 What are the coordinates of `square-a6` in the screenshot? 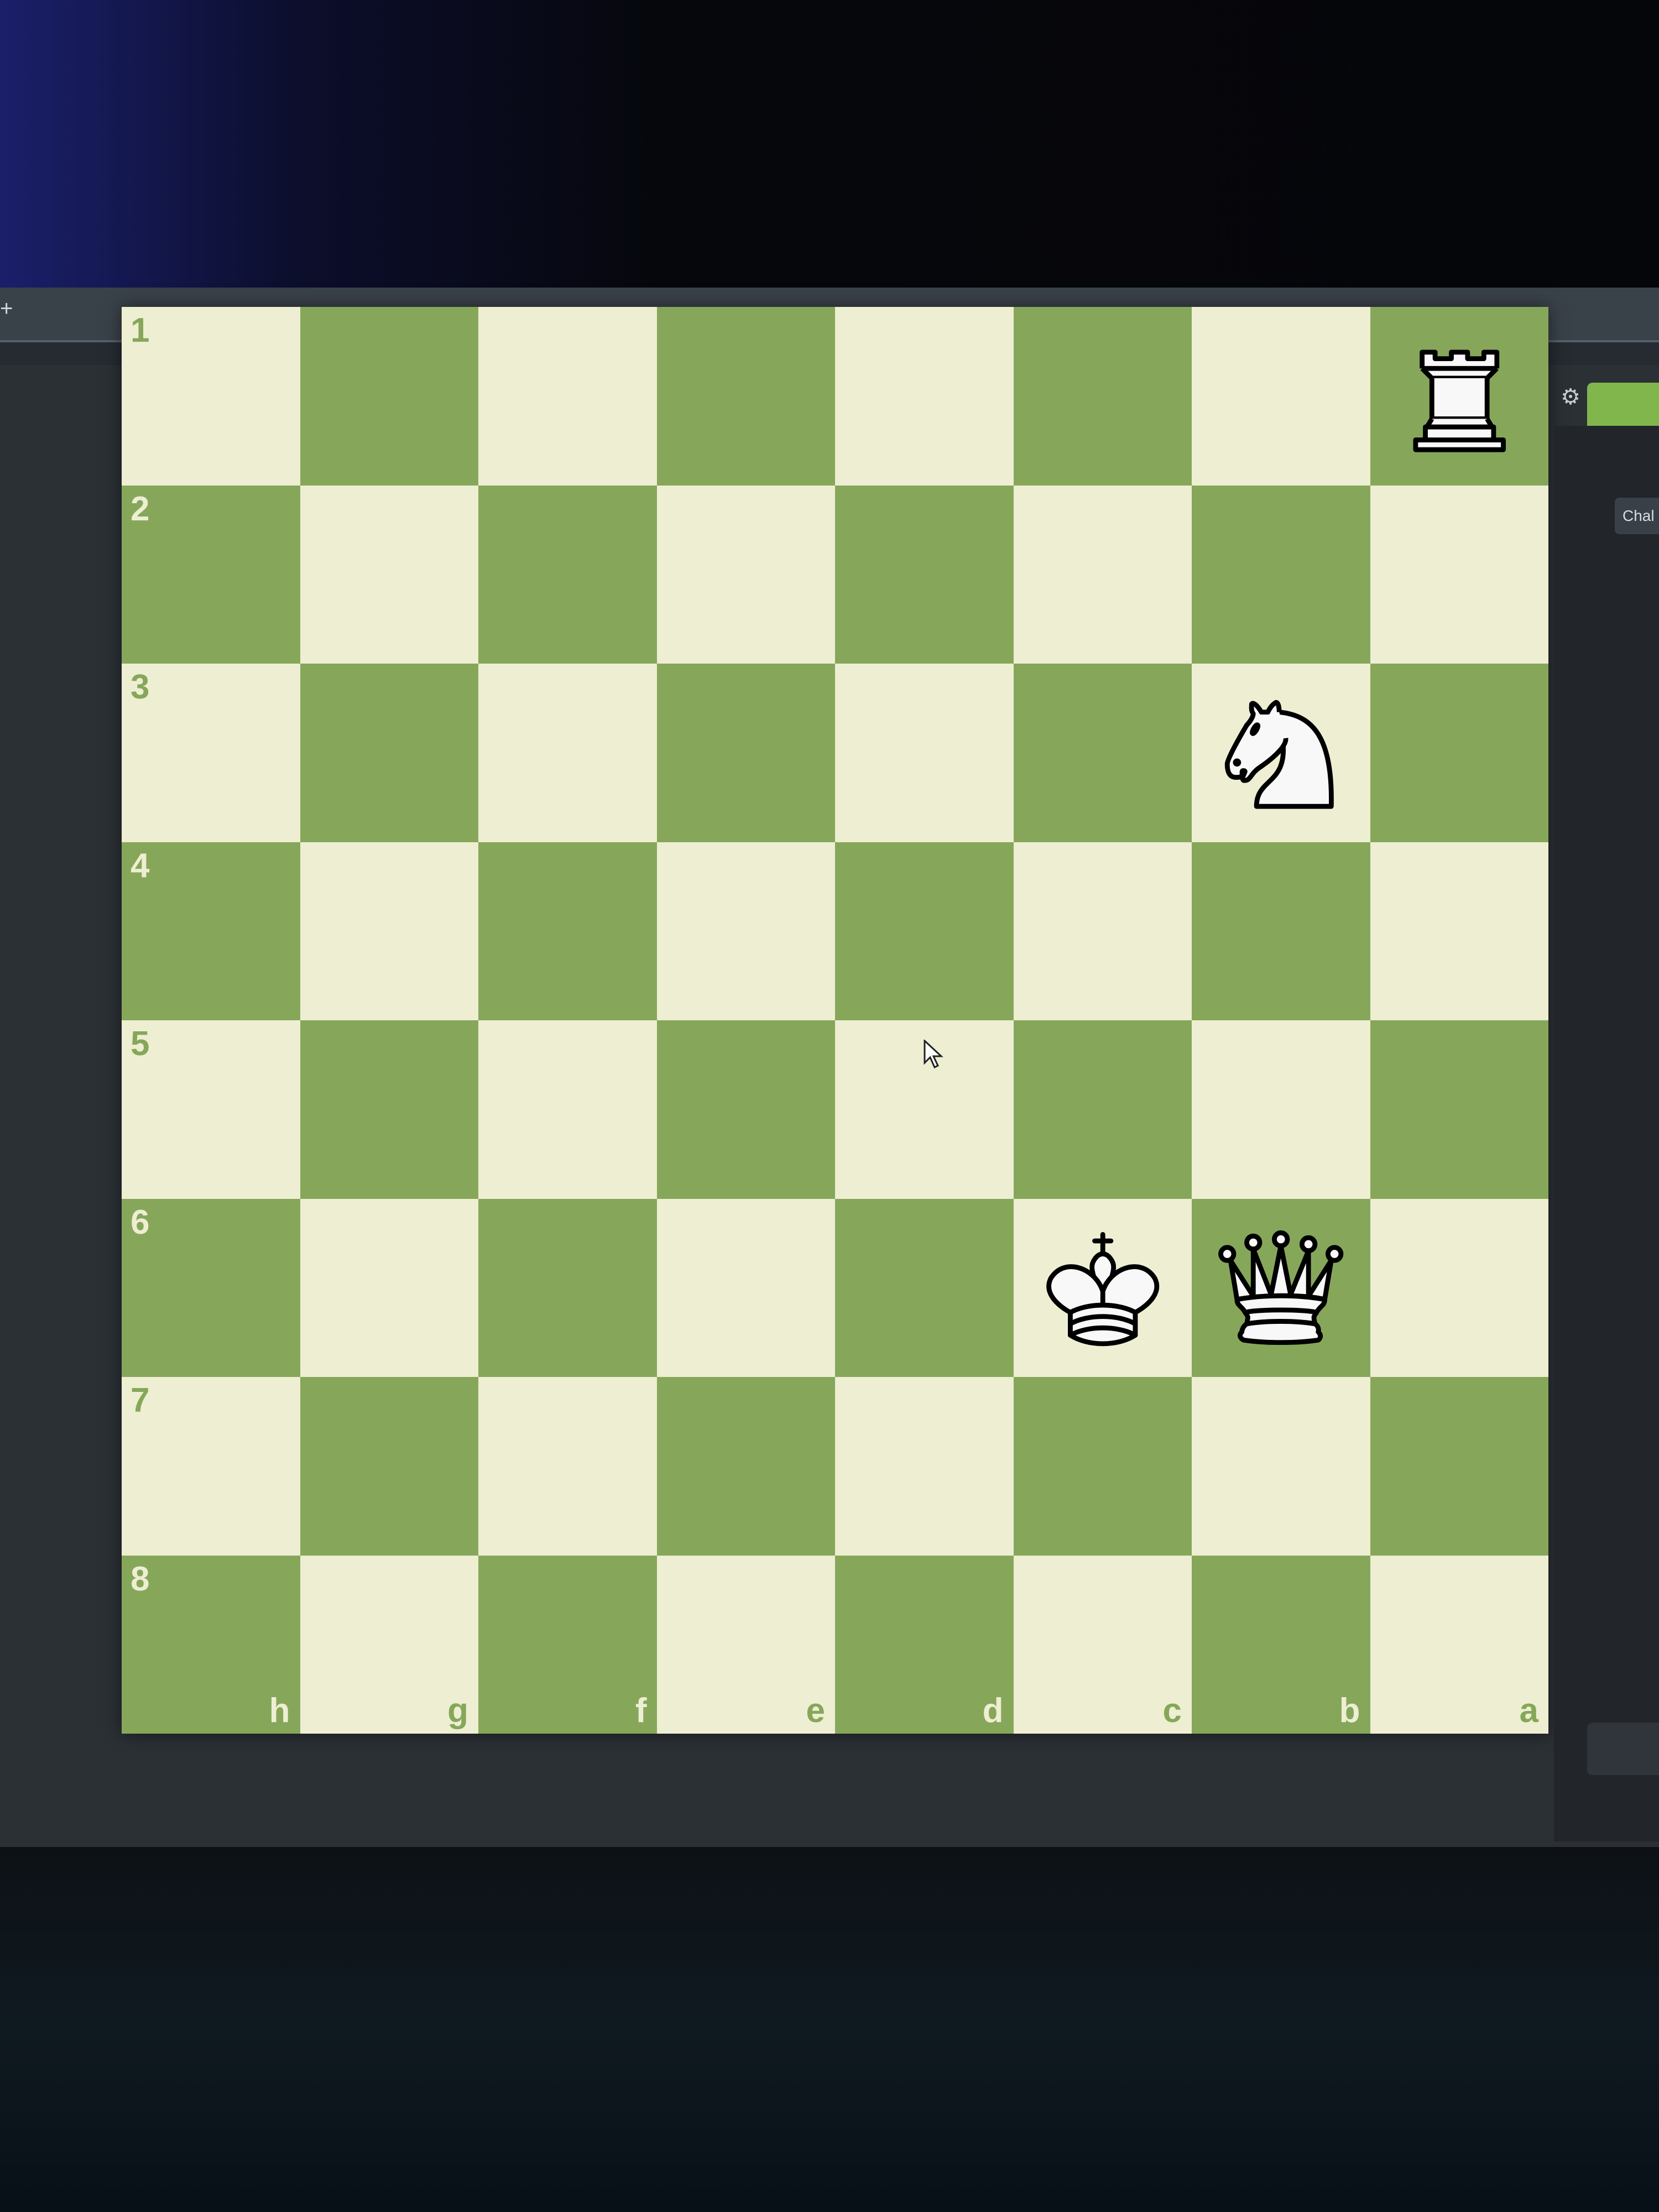 It's located at (1459, 1288).